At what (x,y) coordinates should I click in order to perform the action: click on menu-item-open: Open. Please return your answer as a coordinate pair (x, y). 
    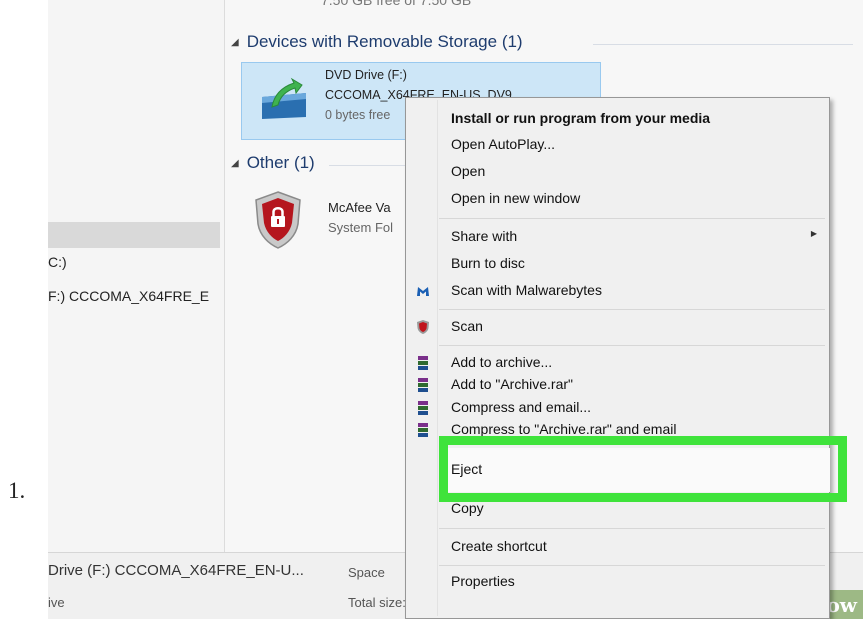
    Looking at the image, I should click on (468, 171).